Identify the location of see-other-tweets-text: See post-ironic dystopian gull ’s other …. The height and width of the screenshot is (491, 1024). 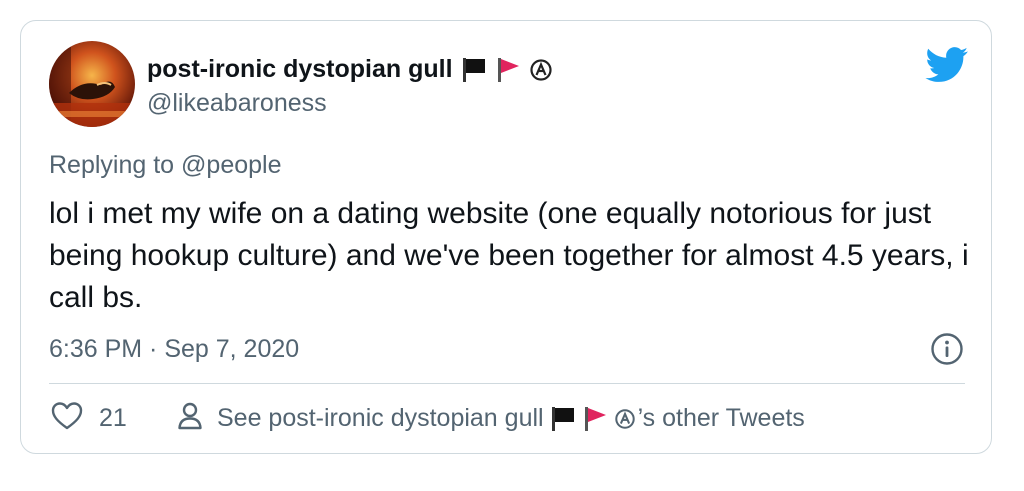
(511, 418).